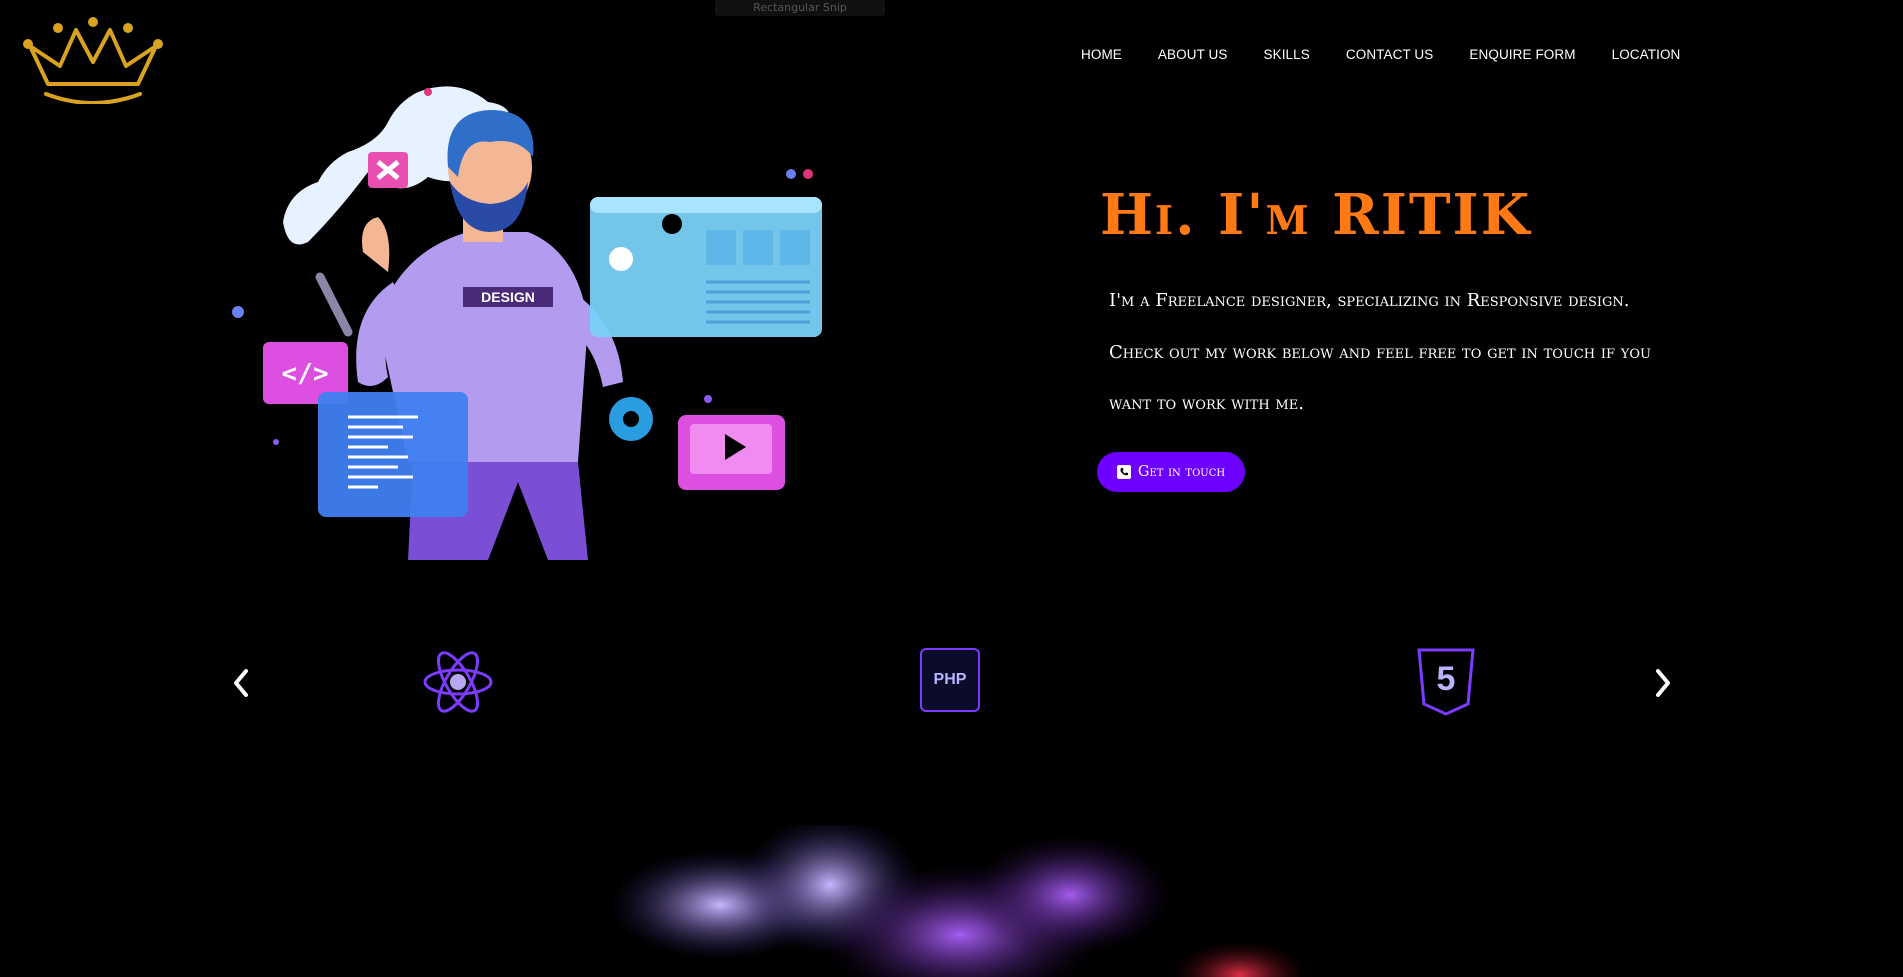 This screenshot has width=1903, height=977. Describe the element at coordinates (1181, 472) in the screenshot. I see `cta-label: Get in touch` at that location.